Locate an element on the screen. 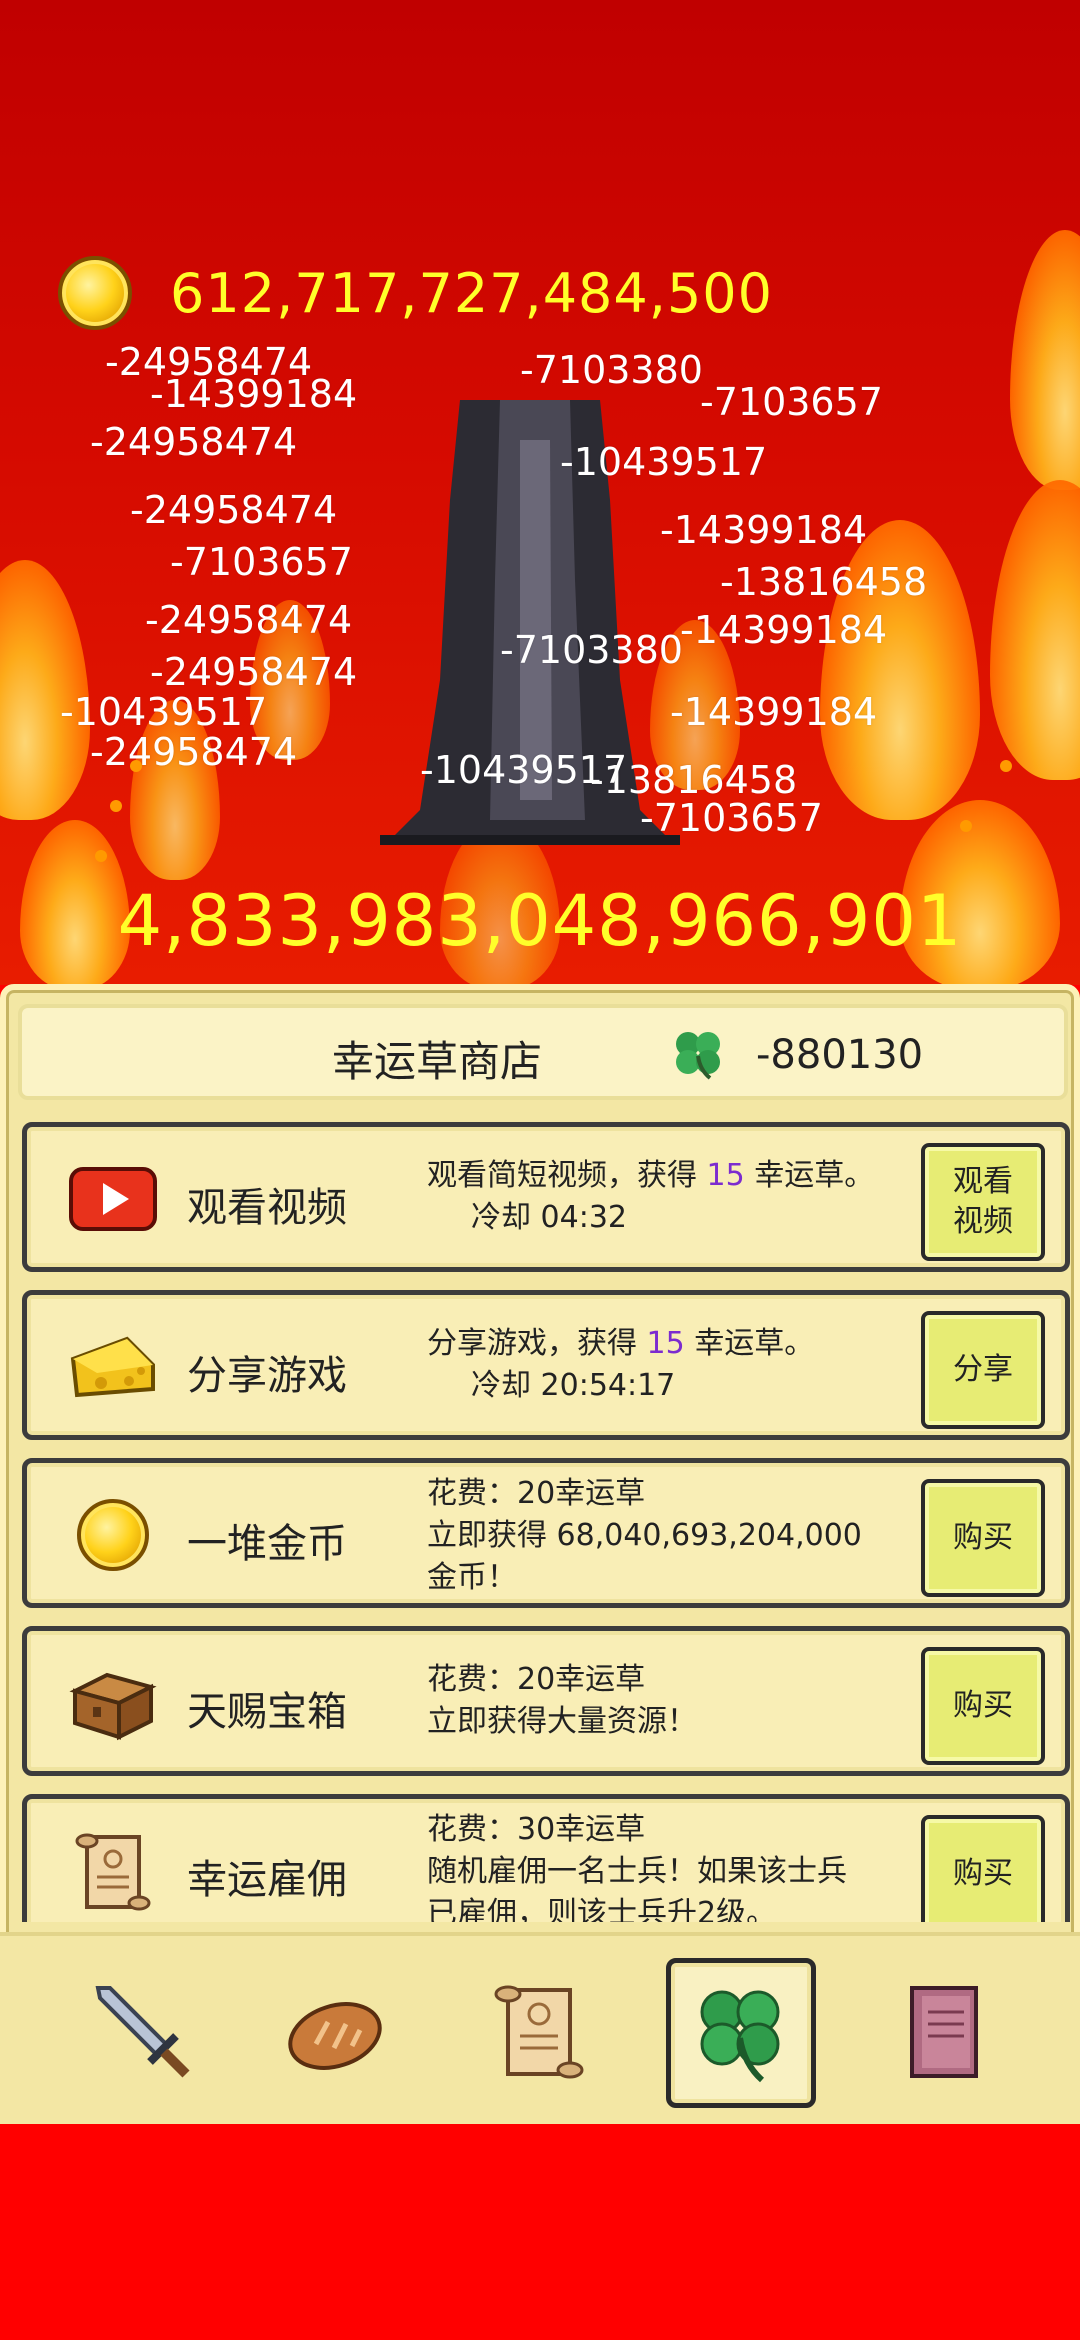 The image size is (1080, 2340). nav-scroll-tab is located at coordinates (539, 2033).